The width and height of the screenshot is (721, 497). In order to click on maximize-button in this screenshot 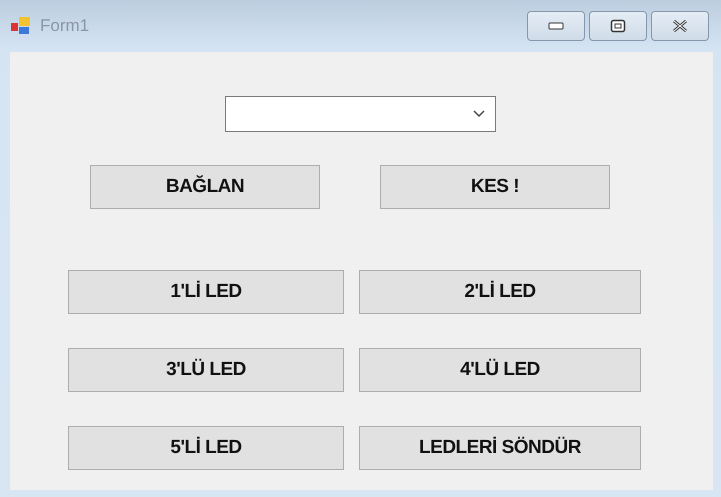, I will do `click(618, 26)`.